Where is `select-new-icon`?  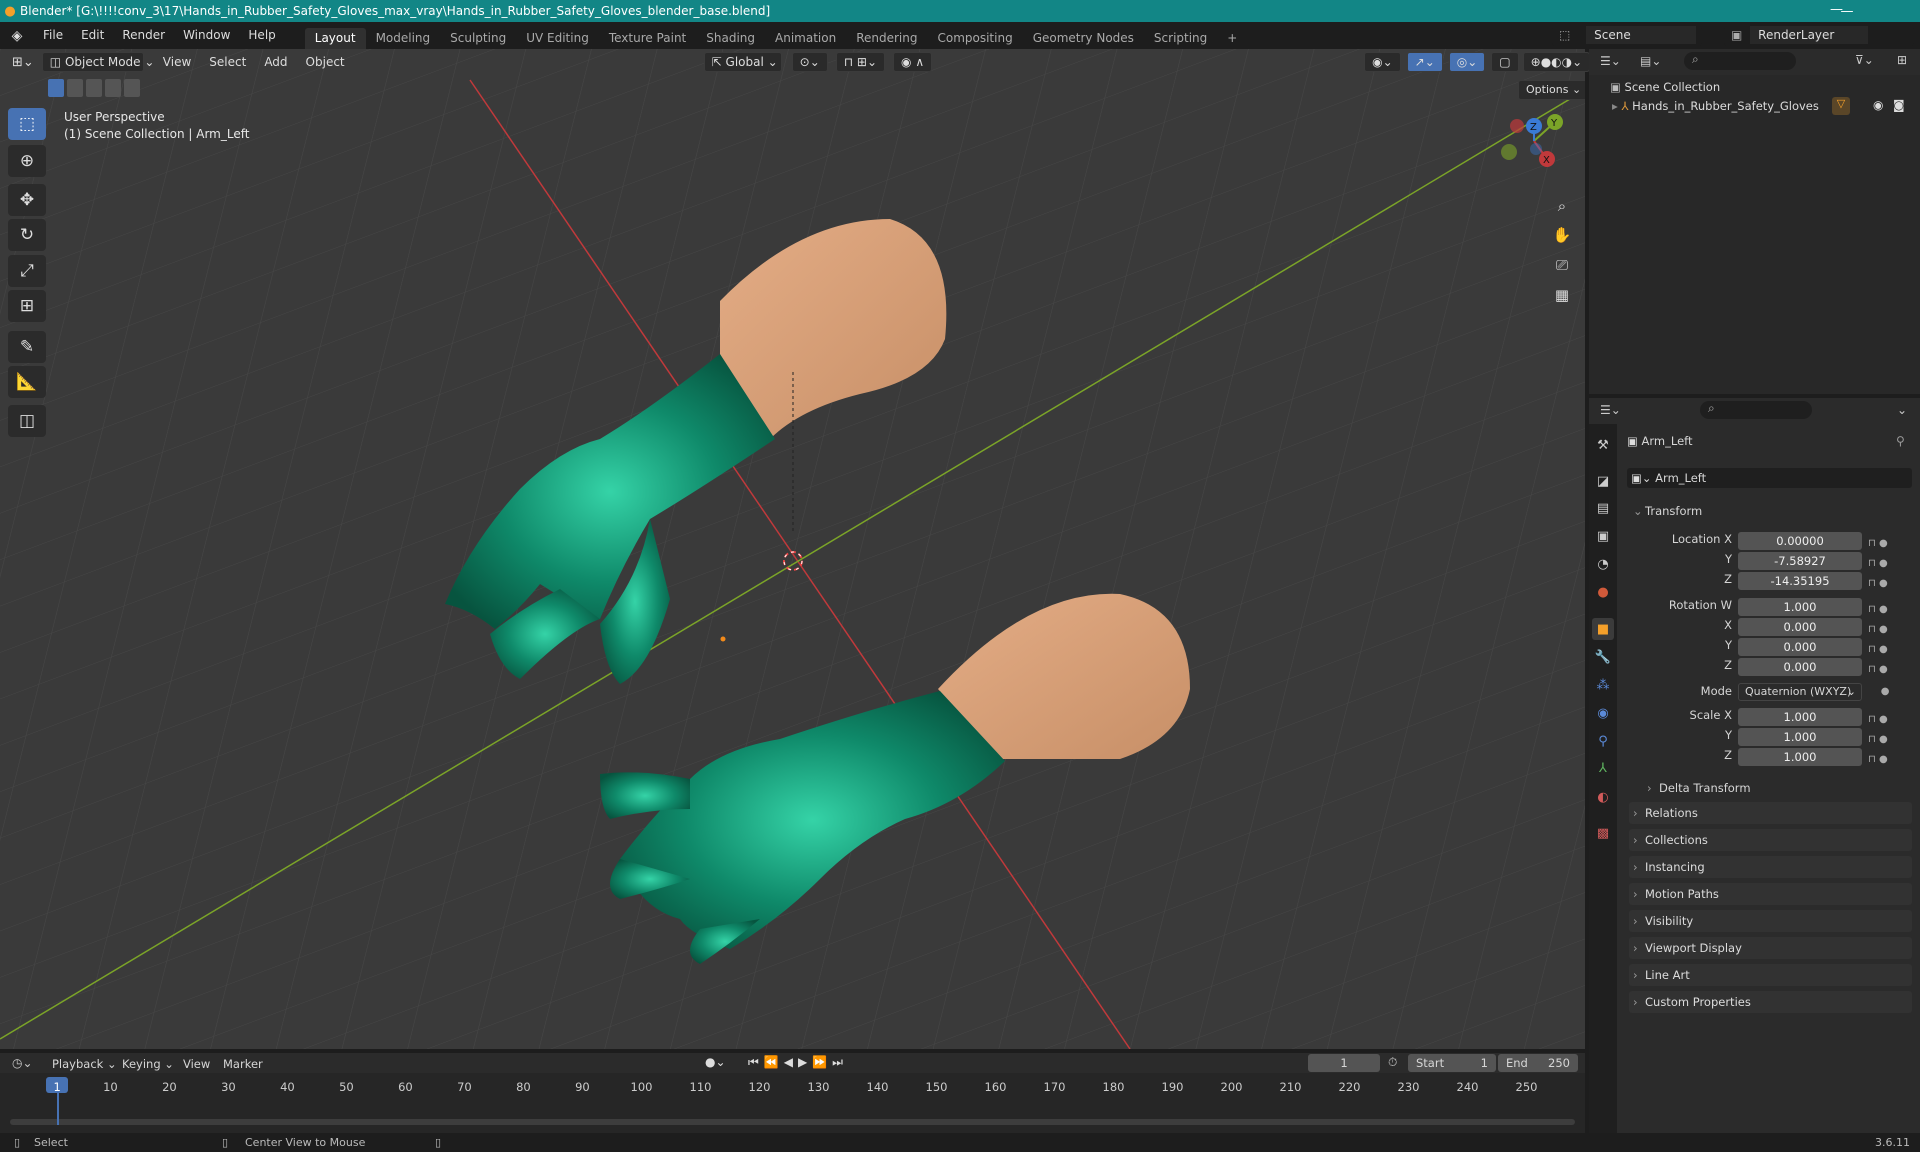 select-new-icon is located at coordinates (56, 88).